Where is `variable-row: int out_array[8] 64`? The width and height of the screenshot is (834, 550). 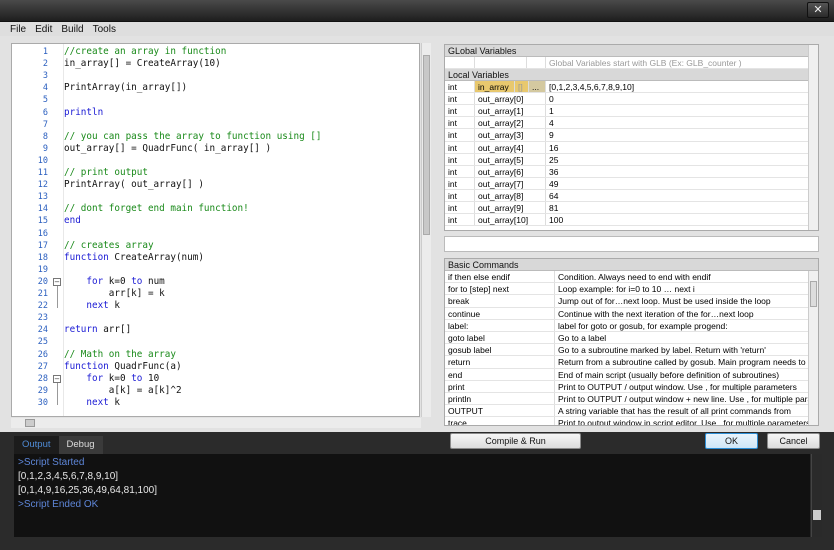
variable-row: int out_array[8] 64 is located at coordinates (631, 196).